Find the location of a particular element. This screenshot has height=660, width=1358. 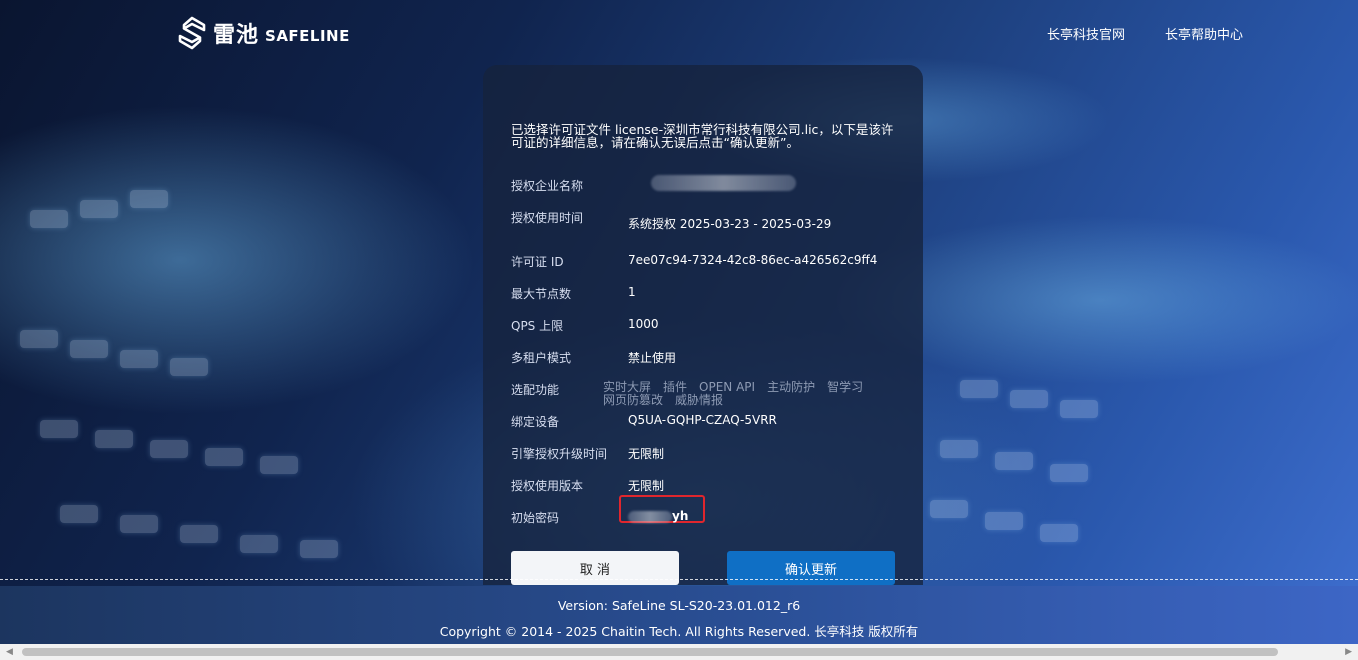

initial-password-value: yh is located at coordinates (658, 516).